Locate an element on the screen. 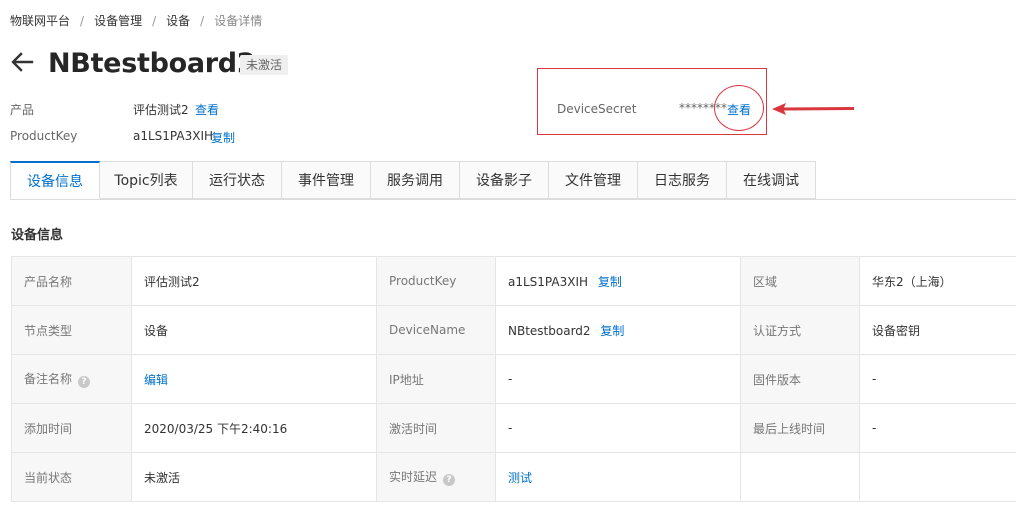 This screenshot has height=517, width=1016. activated-time-value: - is located at coordinates (618, 428).